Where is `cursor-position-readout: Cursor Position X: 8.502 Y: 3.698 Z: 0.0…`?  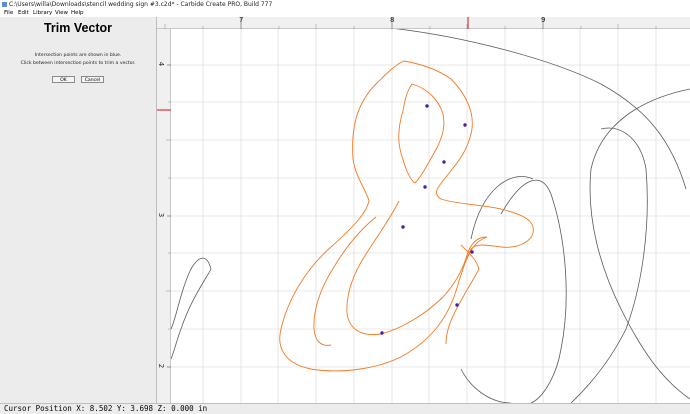
cursor-position-readout: Cursor Position X: 8.502 Y: 3.698 Z: 0.0… is located at coordinates (106, 408).